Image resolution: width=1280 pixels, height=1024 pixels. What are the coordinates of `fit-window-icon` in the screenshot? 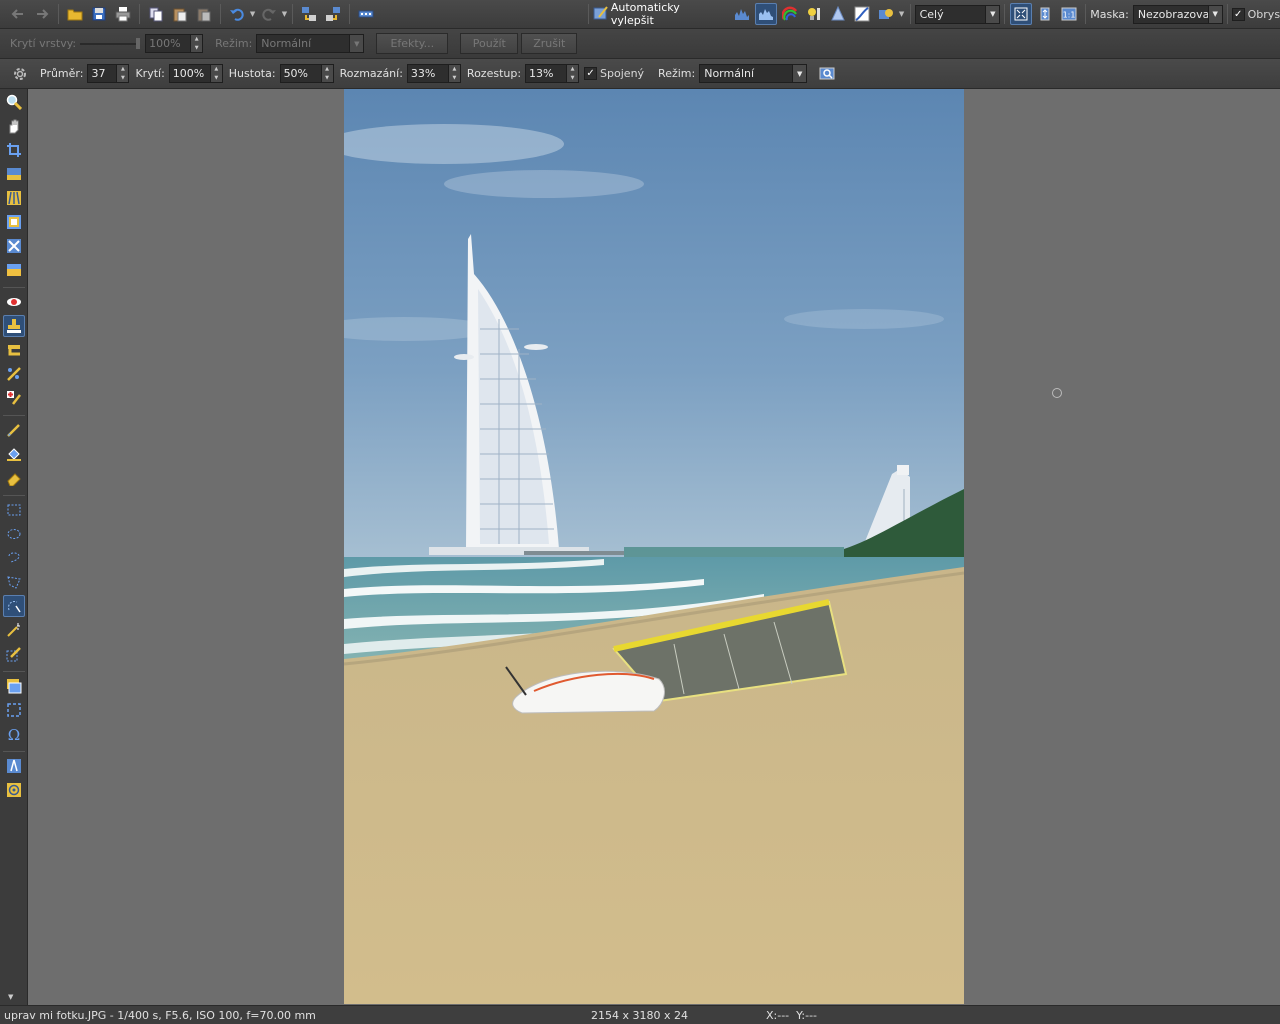 It's located at (1021, 14).